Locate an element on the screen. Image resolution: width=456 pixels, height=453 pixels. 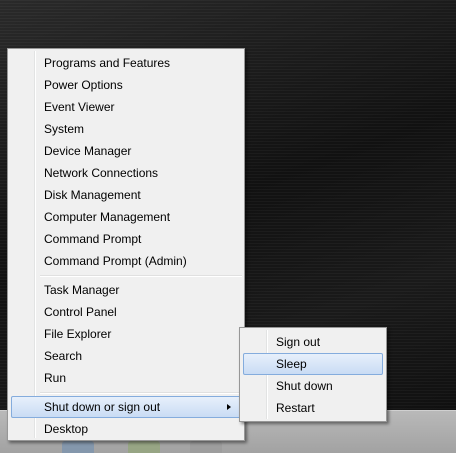
menu-item-label: File Explorer is located at coordinates (78, 334).